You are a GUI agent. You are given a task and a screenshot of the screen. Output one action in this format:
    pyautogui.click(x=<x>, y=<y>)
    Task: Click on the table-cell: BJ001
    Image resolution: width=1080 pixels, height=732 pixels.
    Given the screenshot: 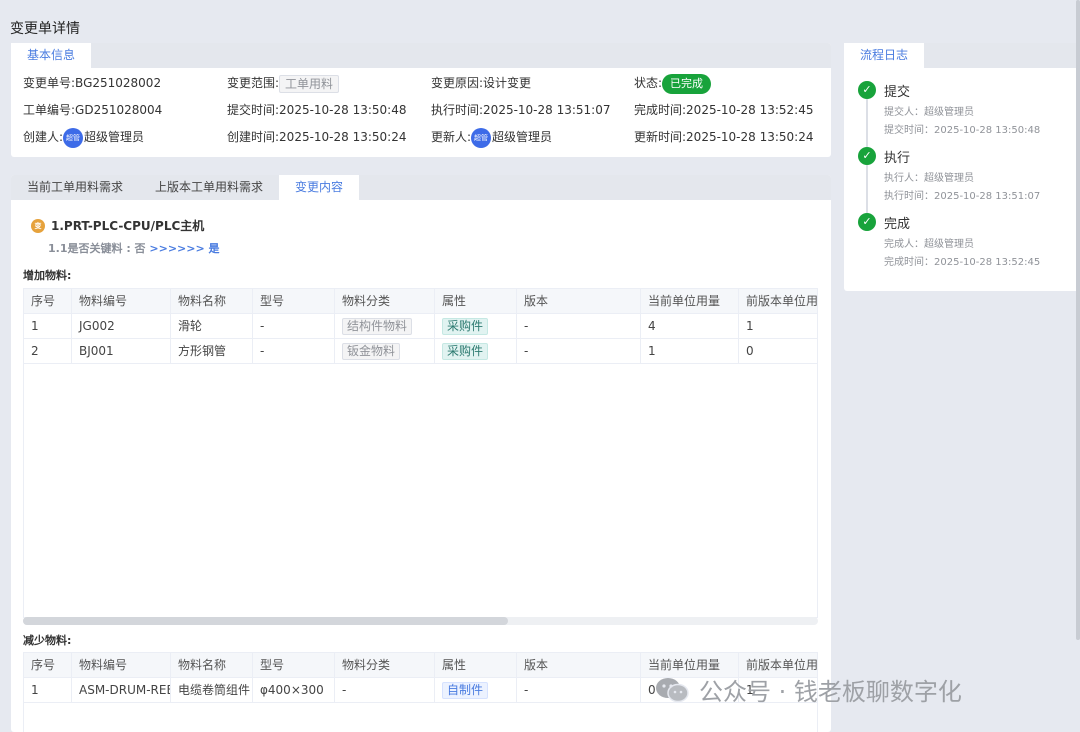 What is the action you would take?
    pyautogui.click(x=121, y=351)
    